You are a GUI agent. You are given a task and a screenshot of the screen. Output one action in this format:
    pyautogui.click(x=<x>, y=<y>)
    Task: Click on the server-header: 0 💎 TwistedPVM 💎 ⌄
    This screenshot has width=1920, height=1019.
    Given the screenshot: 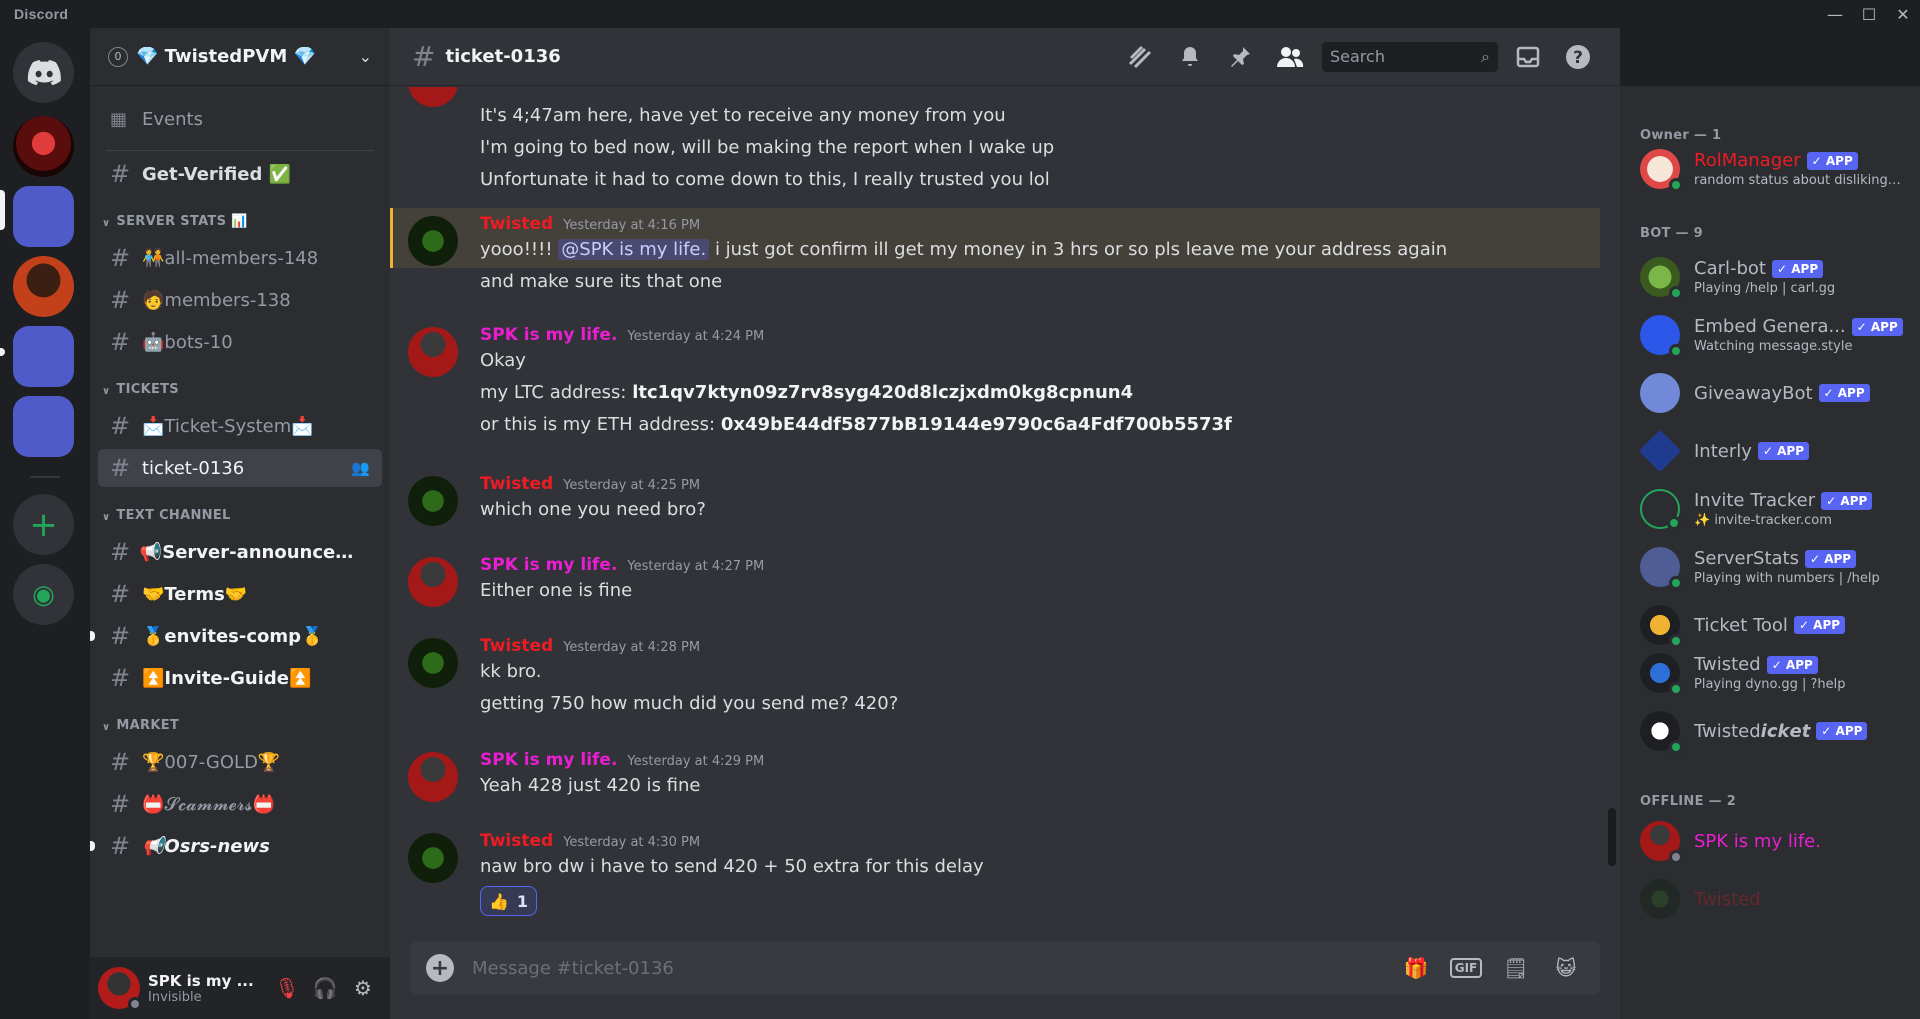 What is the action you would take?
    pyautogui.click(x=240, y=57)
    